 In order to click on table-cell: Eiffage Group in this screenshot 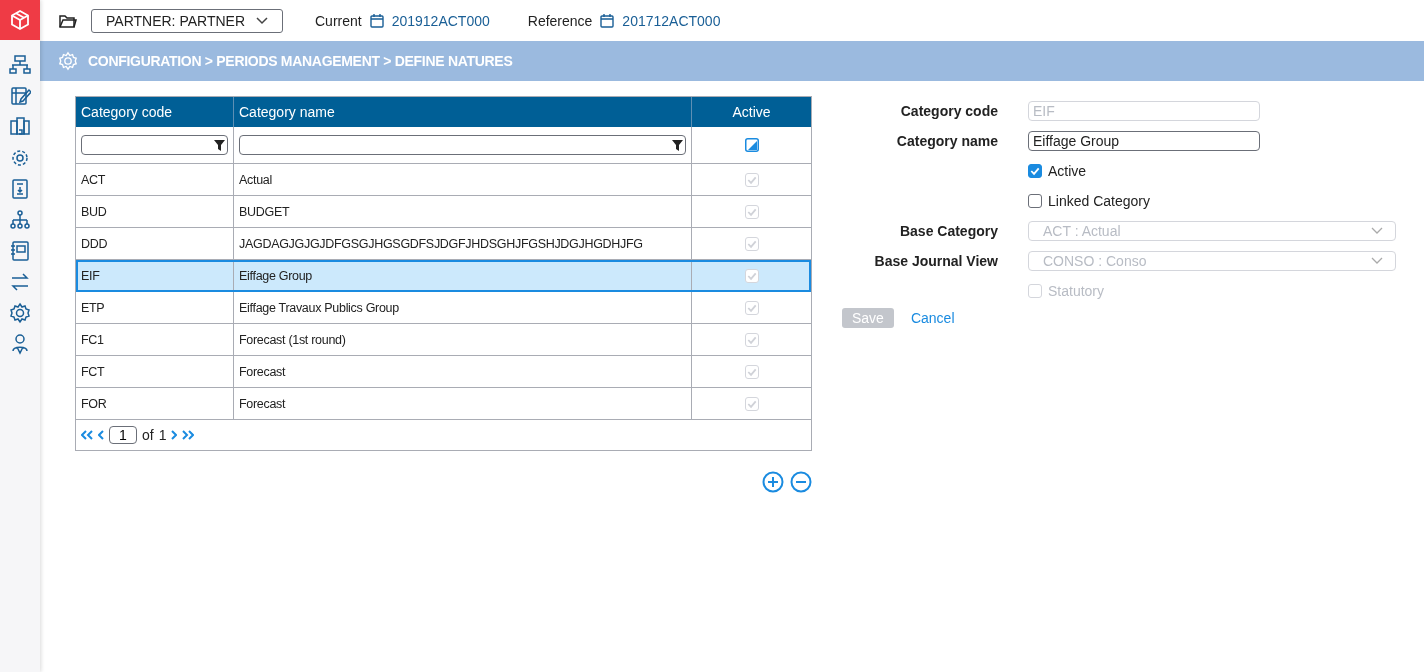, I will do `click(462, 275)`.